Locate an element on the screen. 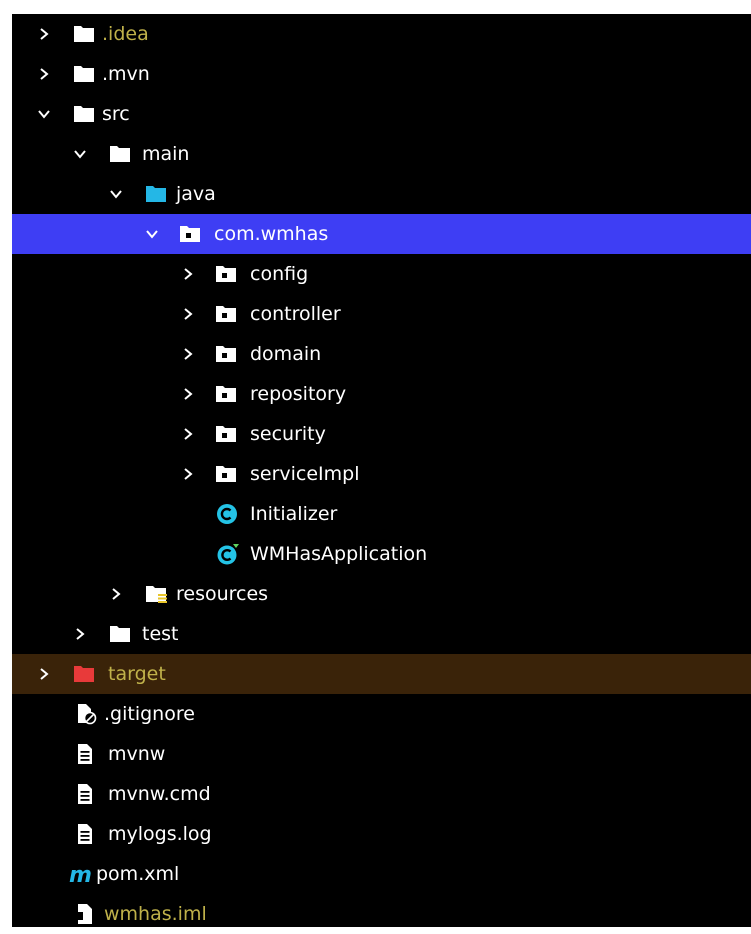 Image resolution: width=751 pixels, height=934 pixels. tree-row-serviceimpl: serviceImpl is located at coordinates (381, 474).